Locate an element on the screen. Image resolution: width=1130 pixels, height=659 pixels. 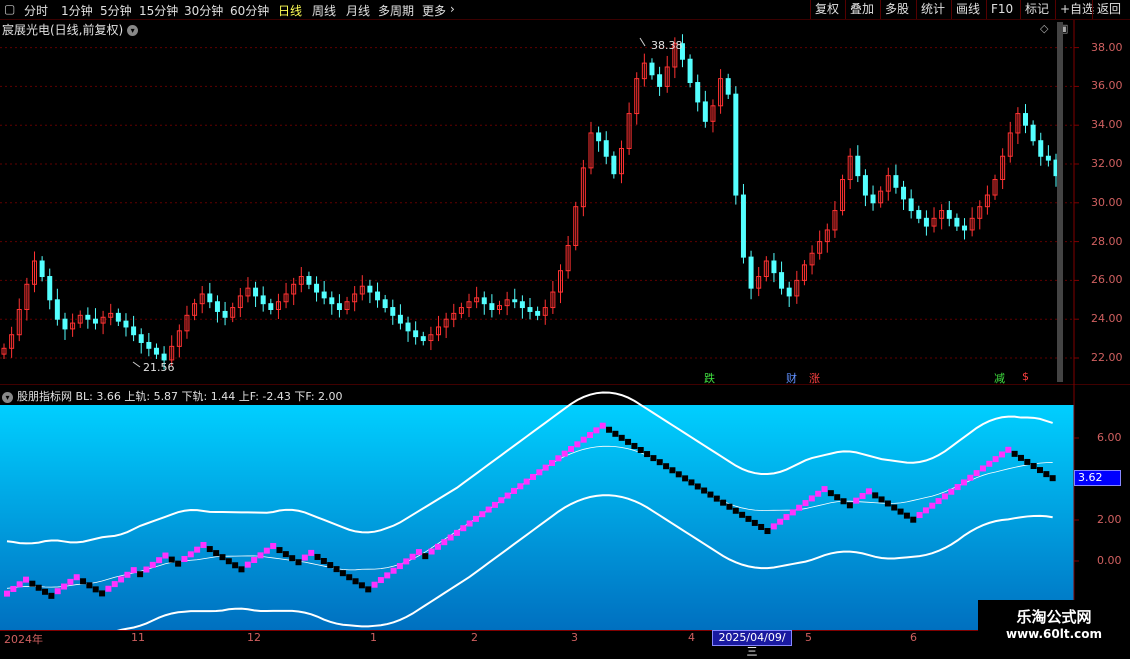
event-marker-fall: 跌 is located at coordinates (709, 378).